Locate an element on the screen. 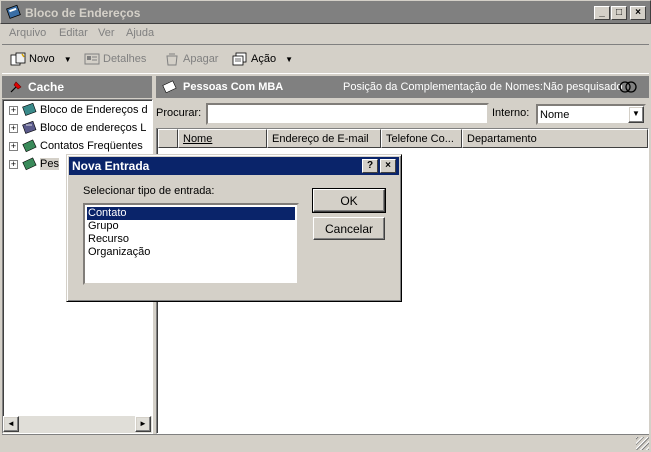 The width and height of the screenshot is (651, 452). column-header-icon is located at coordinates (168, 138).